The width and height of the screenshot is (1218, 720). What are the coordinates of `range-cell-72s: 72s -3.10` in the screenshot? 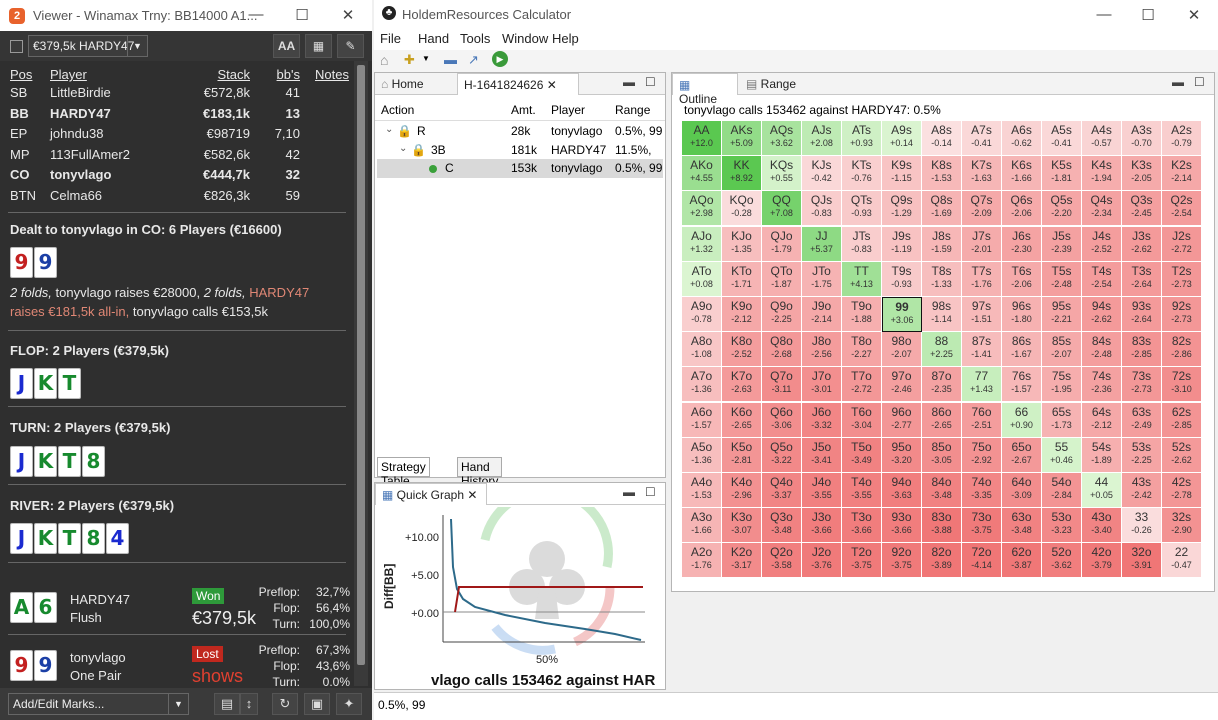 It's located at (1182, 385).